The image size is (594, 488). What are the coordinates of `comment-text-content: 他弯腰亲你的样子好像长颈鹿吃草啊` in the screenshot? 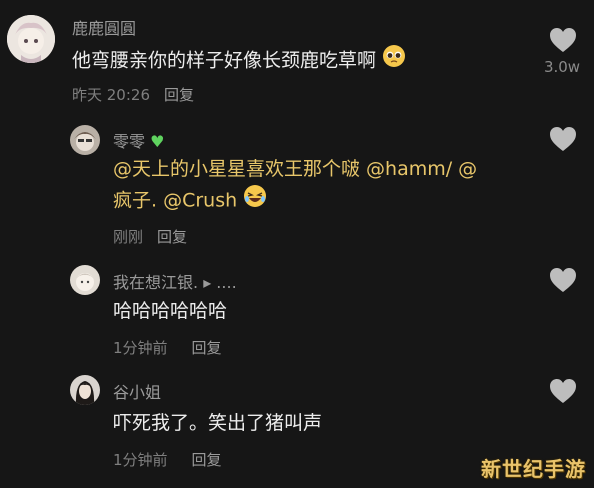 It's located at (224, 60).